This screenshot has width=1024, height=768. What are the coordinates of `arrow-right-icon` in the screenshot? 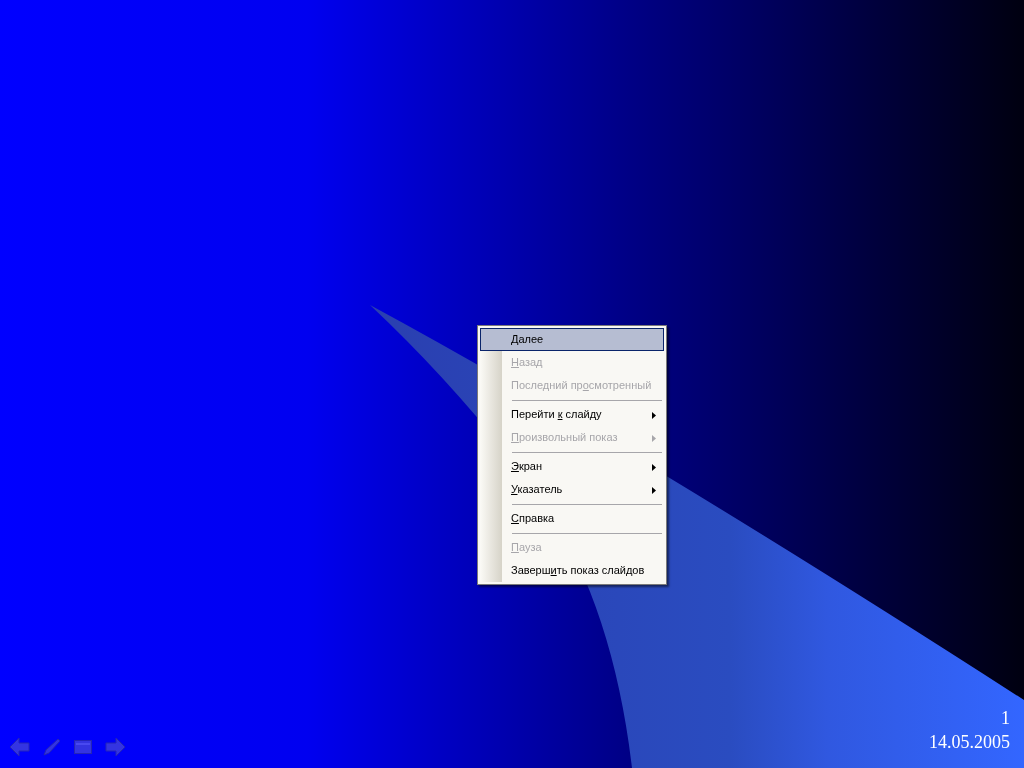 It's located at (115, 747).